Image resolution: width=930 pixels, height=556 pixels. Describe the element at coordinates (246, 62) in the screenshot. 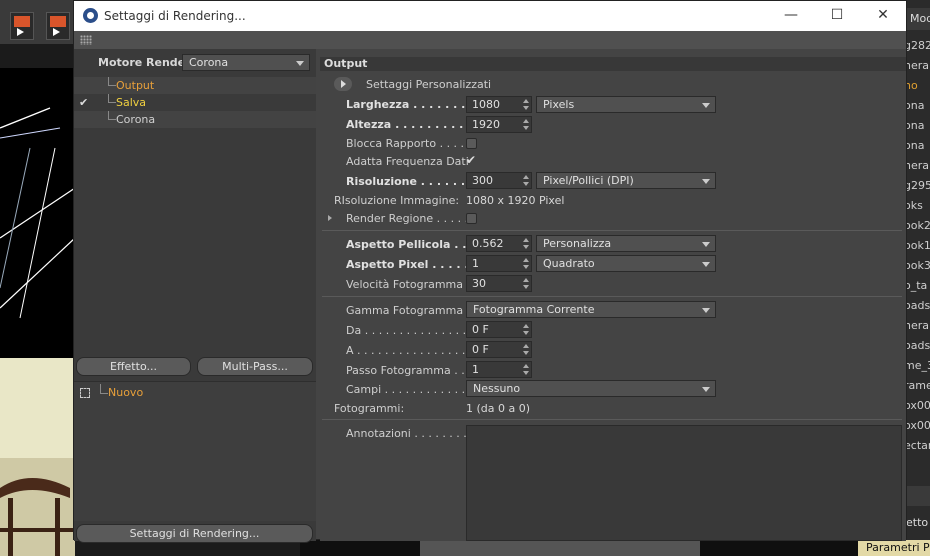

I see `render-engine-dropdown: Corona` at that location.